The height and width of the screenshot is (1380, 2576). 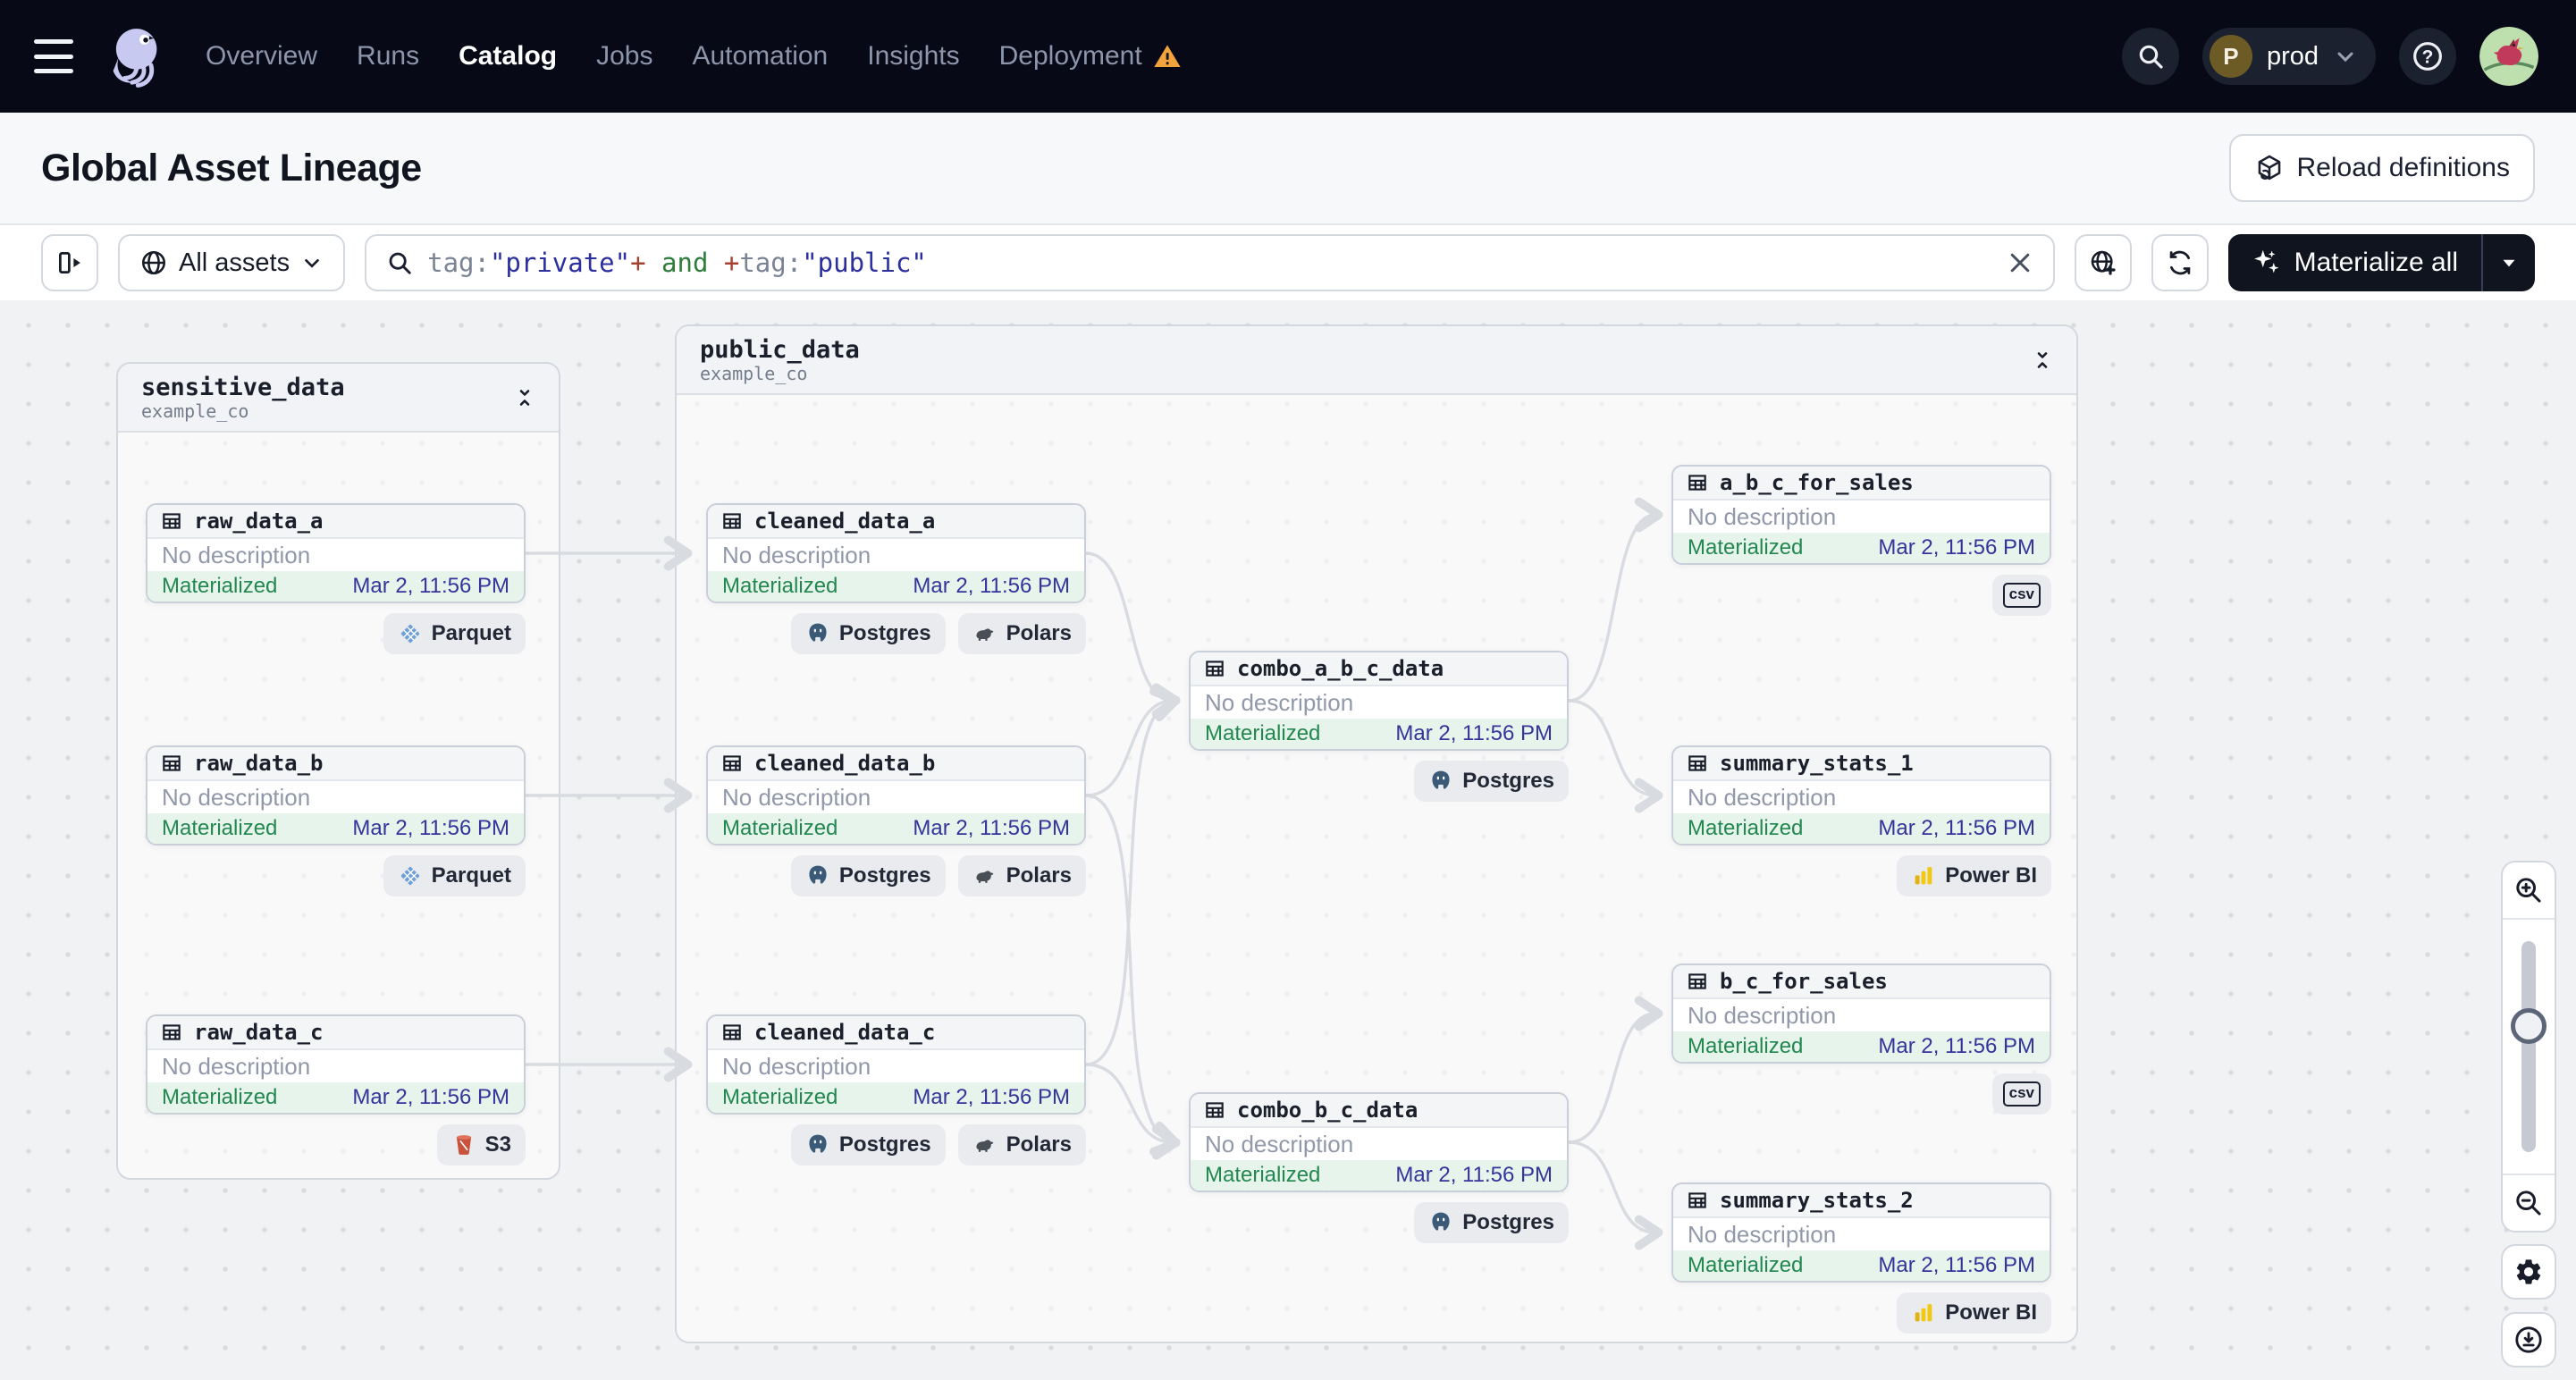 I want to click on avatar-bird-image, so click(x=2509, y=56).